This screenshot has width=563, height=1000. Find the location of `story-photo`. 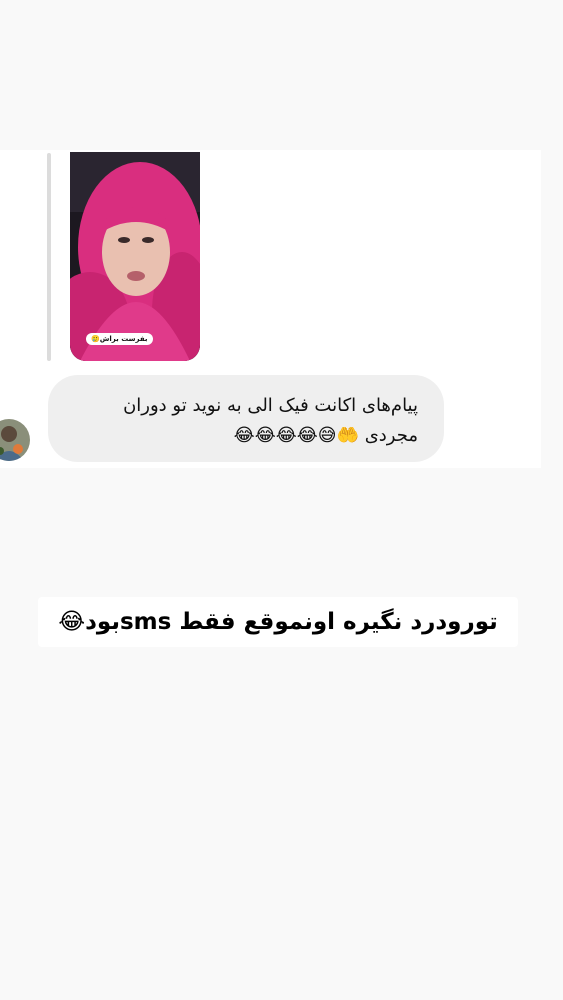

story-photo is located at coordinates (135, 256).